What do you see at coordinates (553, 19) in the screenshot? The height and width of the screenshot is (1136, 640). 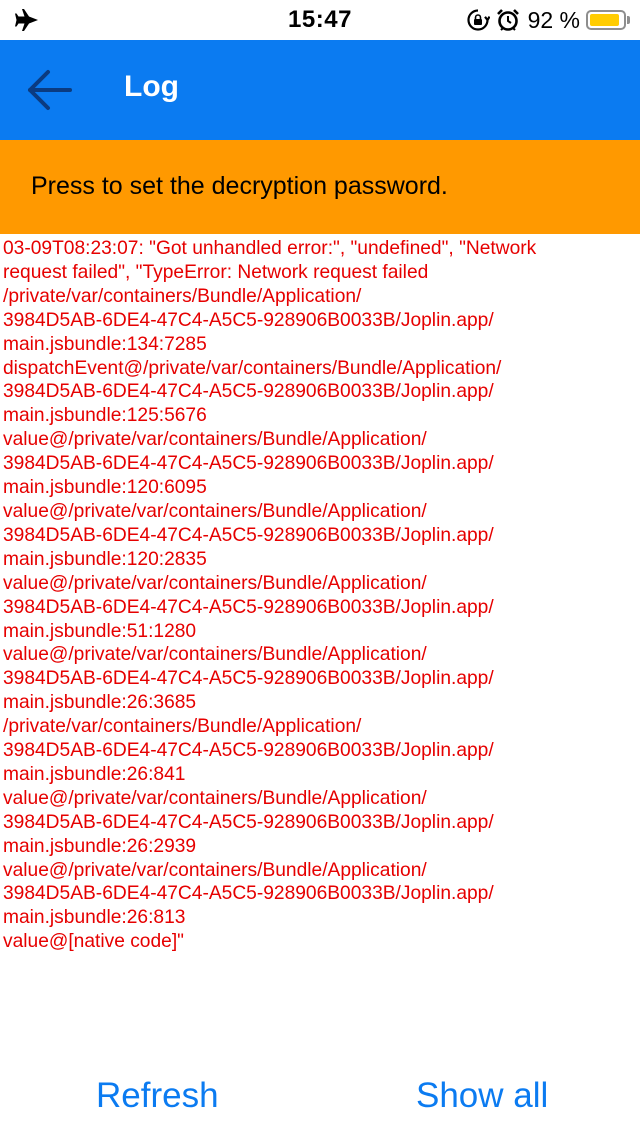 I see `battery-percent: 92 %` at bounding box center [553, 19].